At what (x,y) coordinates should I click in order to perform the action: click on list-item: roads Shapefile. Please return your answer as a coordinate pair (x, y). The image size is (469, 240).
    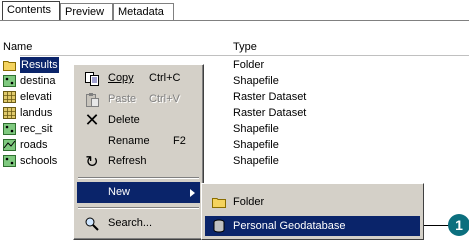
    Looking at the image, I should click on (234, 145).